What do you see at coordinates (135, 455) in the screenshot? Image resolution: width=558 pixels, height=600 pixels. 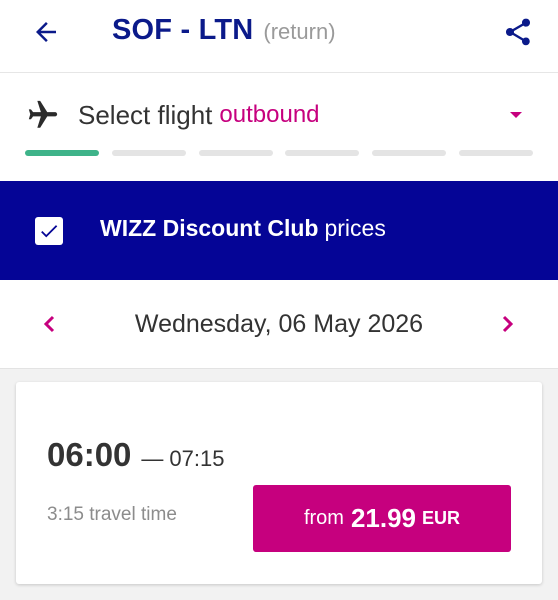 I see `flight-times: 06:00 — 07:15` at bounding box center [135, 455].